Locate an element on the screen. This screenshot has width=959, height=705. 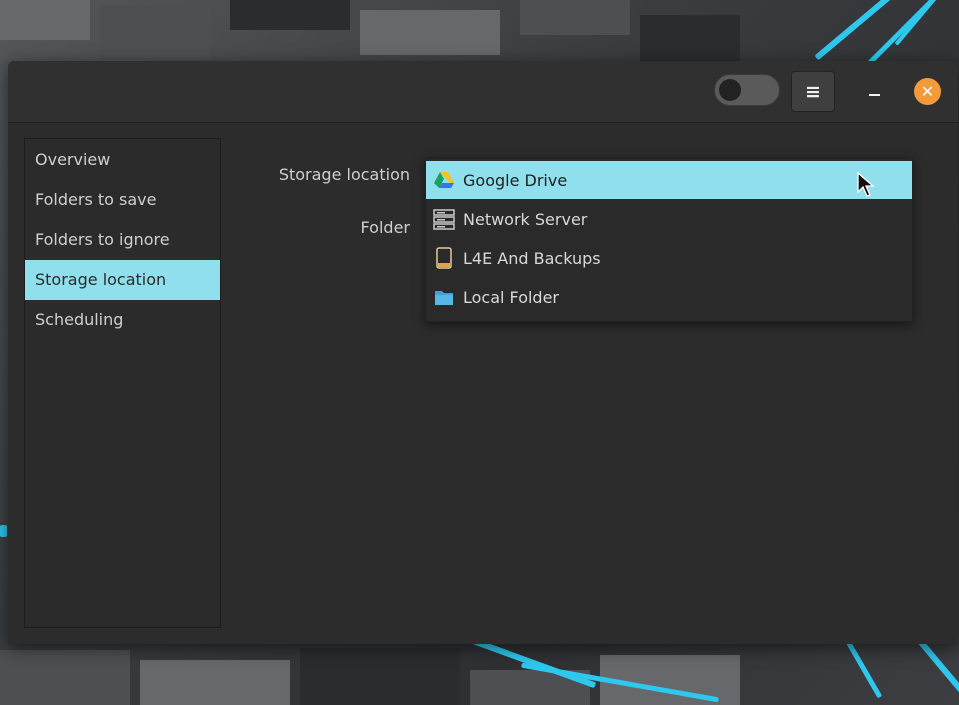
close-button: ✕ is located at coordinates (927, 91).